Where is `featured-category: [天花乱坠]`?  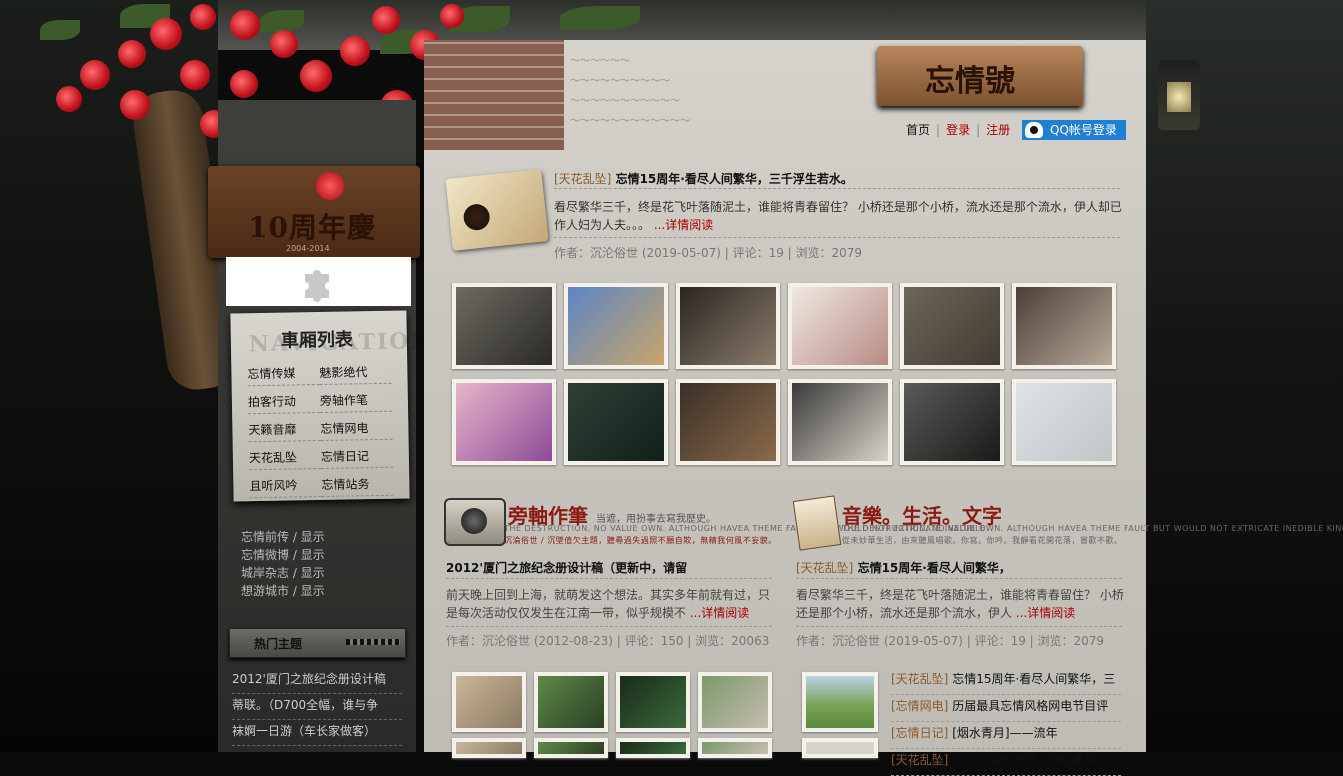 featured-category: [天花乱坠] is located at coordinates (582, 179).